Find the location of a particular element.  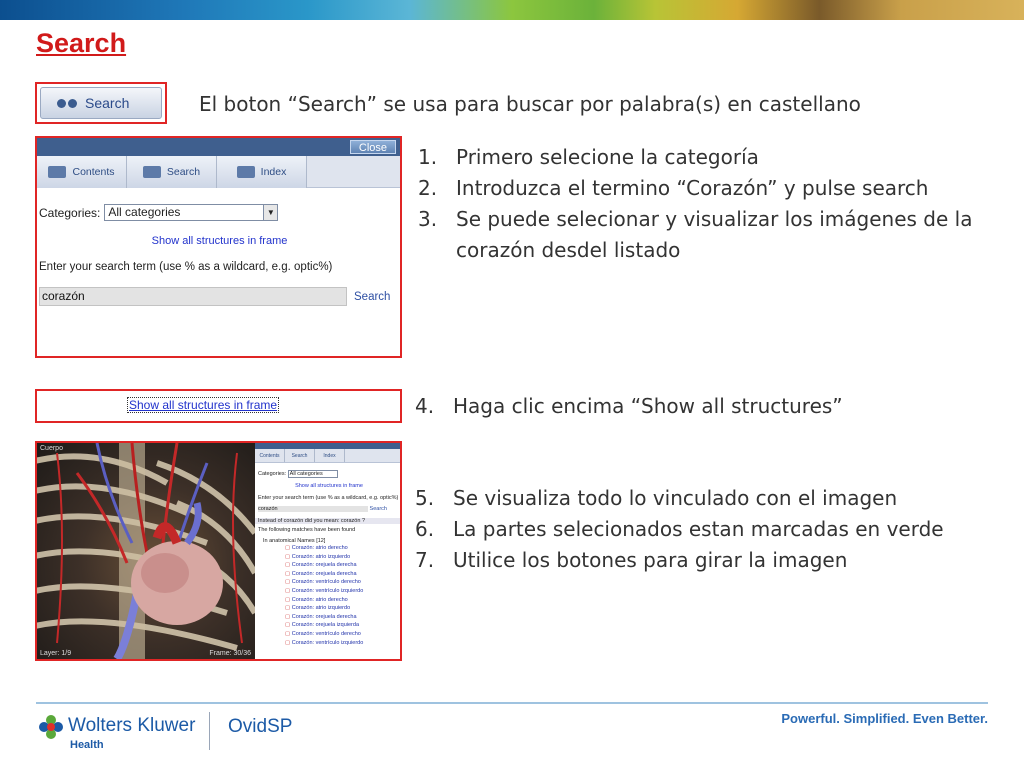

list-item: 1. Primero selecione la categoría is located at coordinates (718, 157).